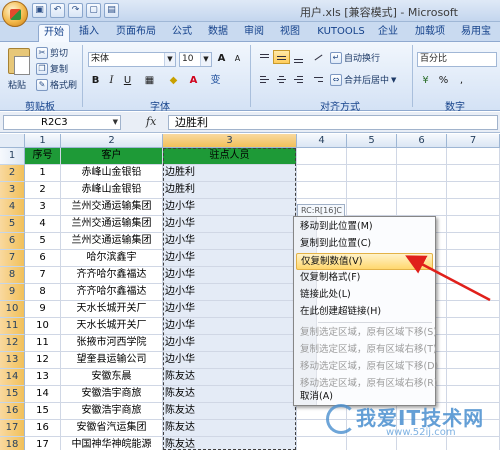  What do you see at coordinates (95, 81) in the screenshot?
I see `bold-button: B` at bounding box center [95, 81].